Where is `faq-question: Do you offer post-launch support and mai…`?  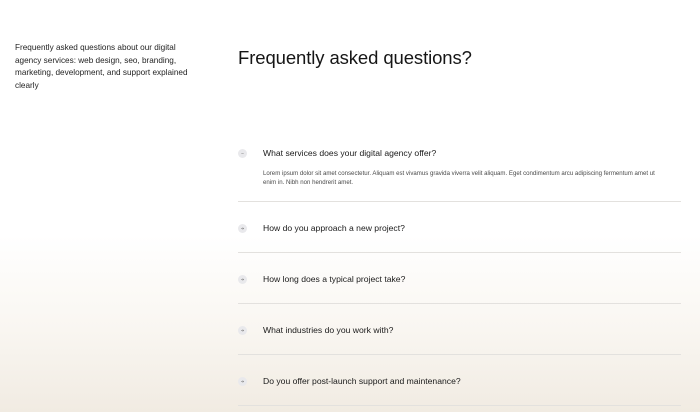 faq-question: Do you offer post-launch support and mai… is located at coordinates (362, 381).